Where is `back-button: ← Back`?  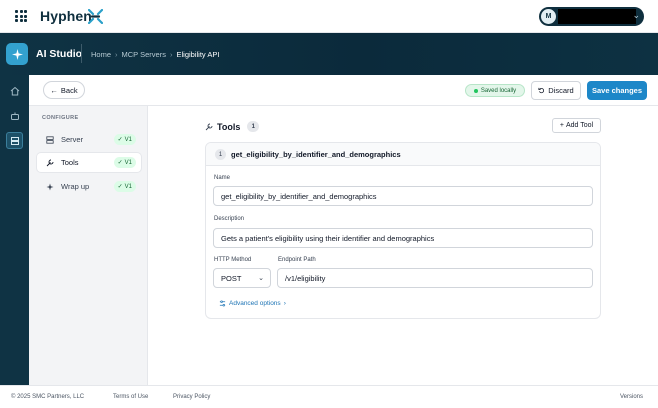
back-button: ← Back is located at coordinates (64, 90).